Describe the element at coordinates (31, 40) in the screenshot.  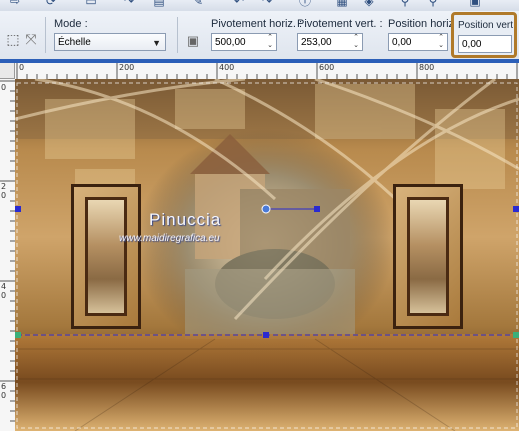
I see `reset-icon: ⤧` at that location.